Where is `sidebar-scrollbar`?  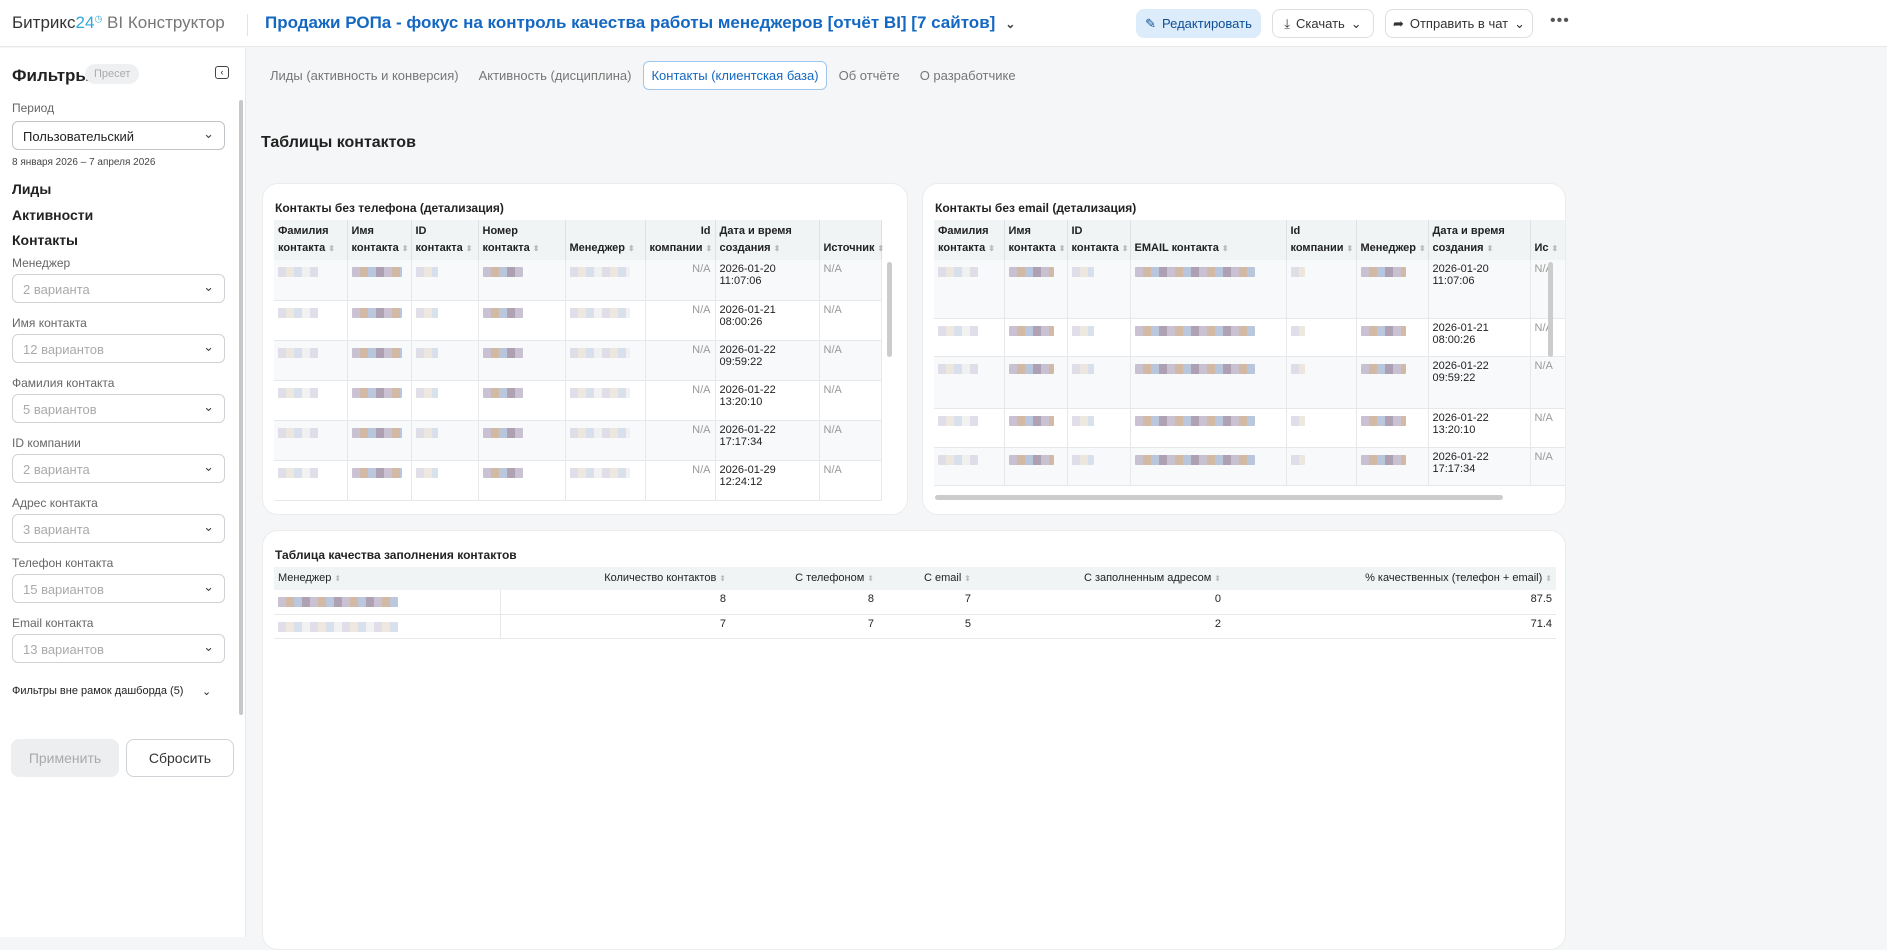
sidebar-scrollbar is located at coordinates (241, 407).